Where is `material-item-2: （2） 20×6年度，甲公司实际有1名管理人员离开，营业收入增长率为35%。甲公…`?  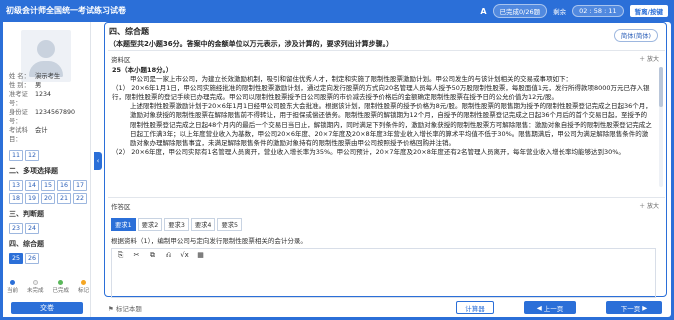 material-item-2: （2） 20×6年度，甲公司实际有1名管理人员离开，营业收入增长率为35%。甲公… is located at coordinates (368, 151).